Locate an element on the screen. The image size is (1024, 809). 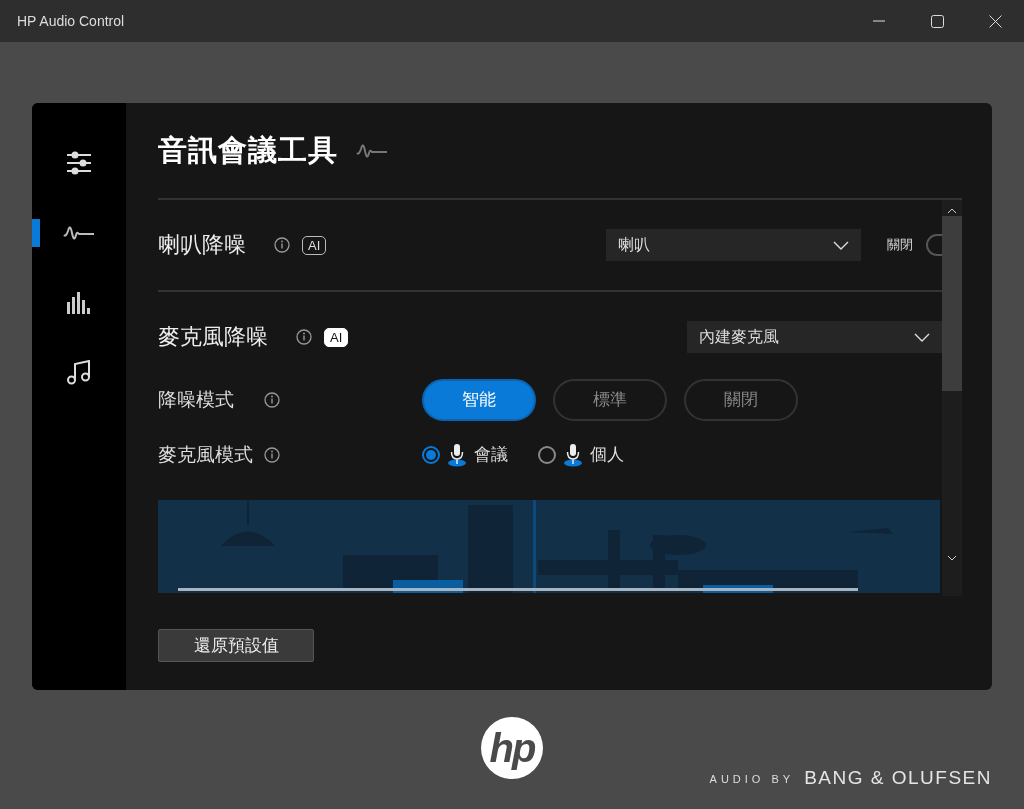
logo: hp is located at coordinates (512, 748).